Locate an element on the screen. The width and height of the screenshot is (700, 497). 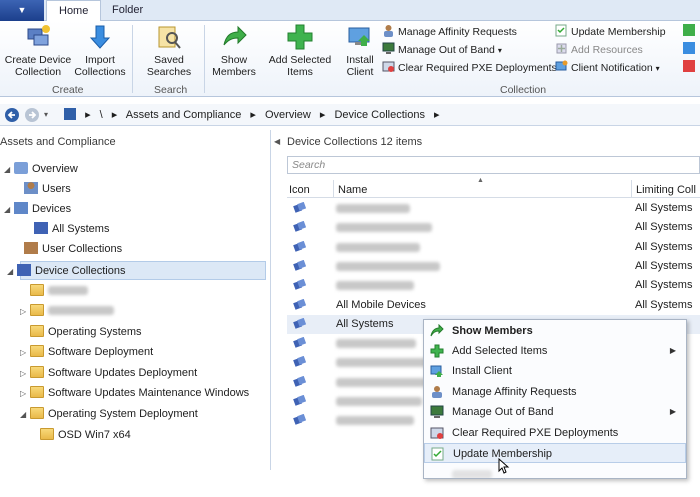
clear-required-pxe-button: Clear Required PXE Deployments is located at coordinates (469, 68).